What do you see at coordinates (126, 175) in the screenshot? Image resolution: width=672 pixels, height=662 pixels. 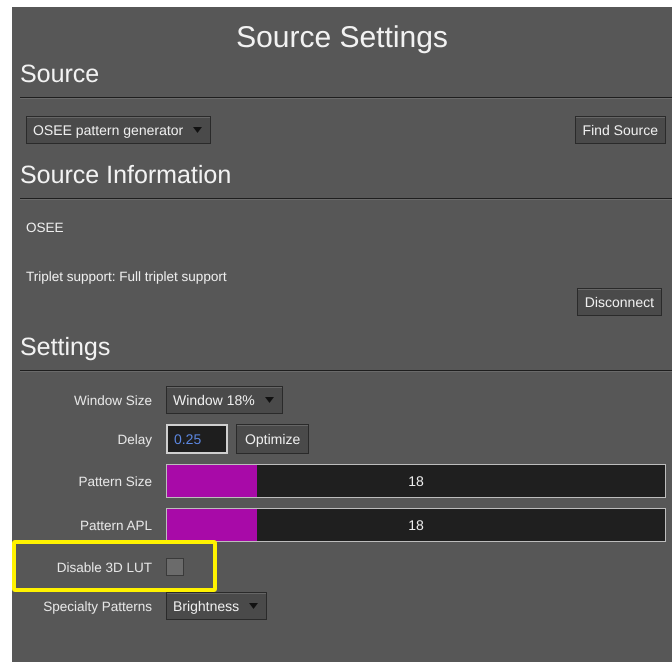 I see `section-heading: Source Information` at bounding box center [126, 175].